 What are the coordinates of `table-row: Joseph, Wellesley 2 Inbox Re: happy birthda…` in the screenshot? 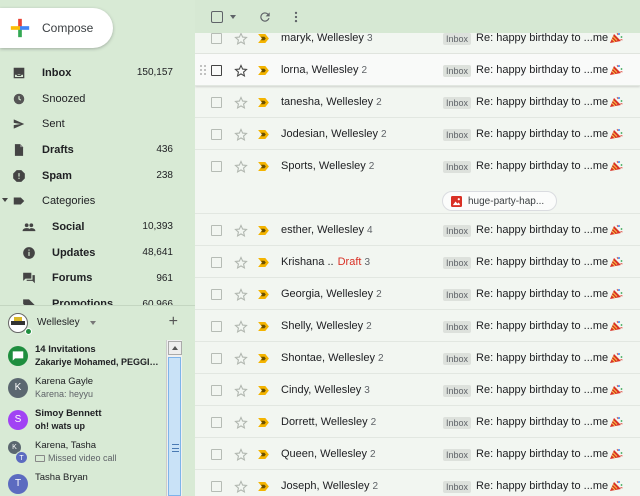 It's located at (417, 483).